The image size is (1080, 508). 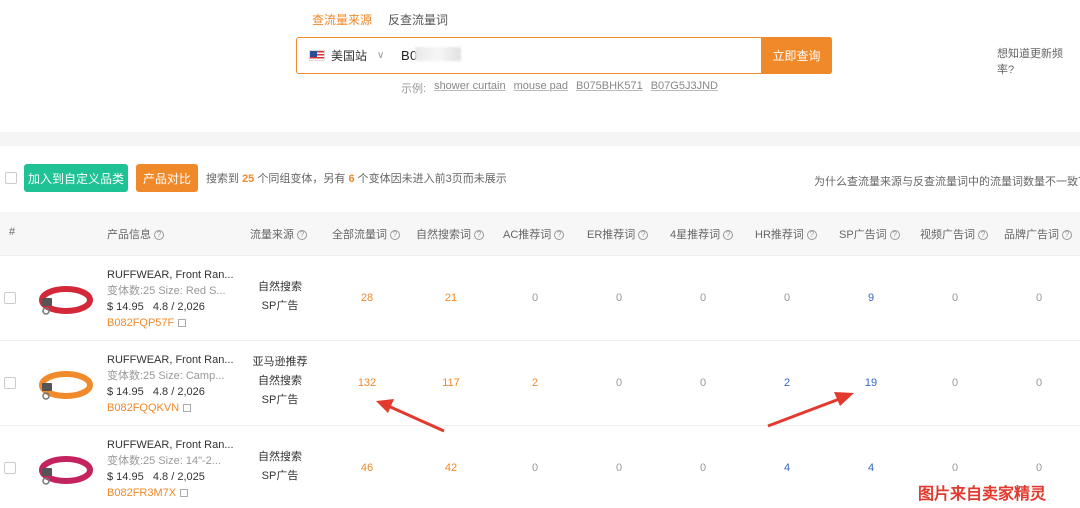 What do you see at coordinates (1038, 61) in the screenshot?
I see `update-frequency-link: 想知道更新频率?` at bounding box center [1038, 61].